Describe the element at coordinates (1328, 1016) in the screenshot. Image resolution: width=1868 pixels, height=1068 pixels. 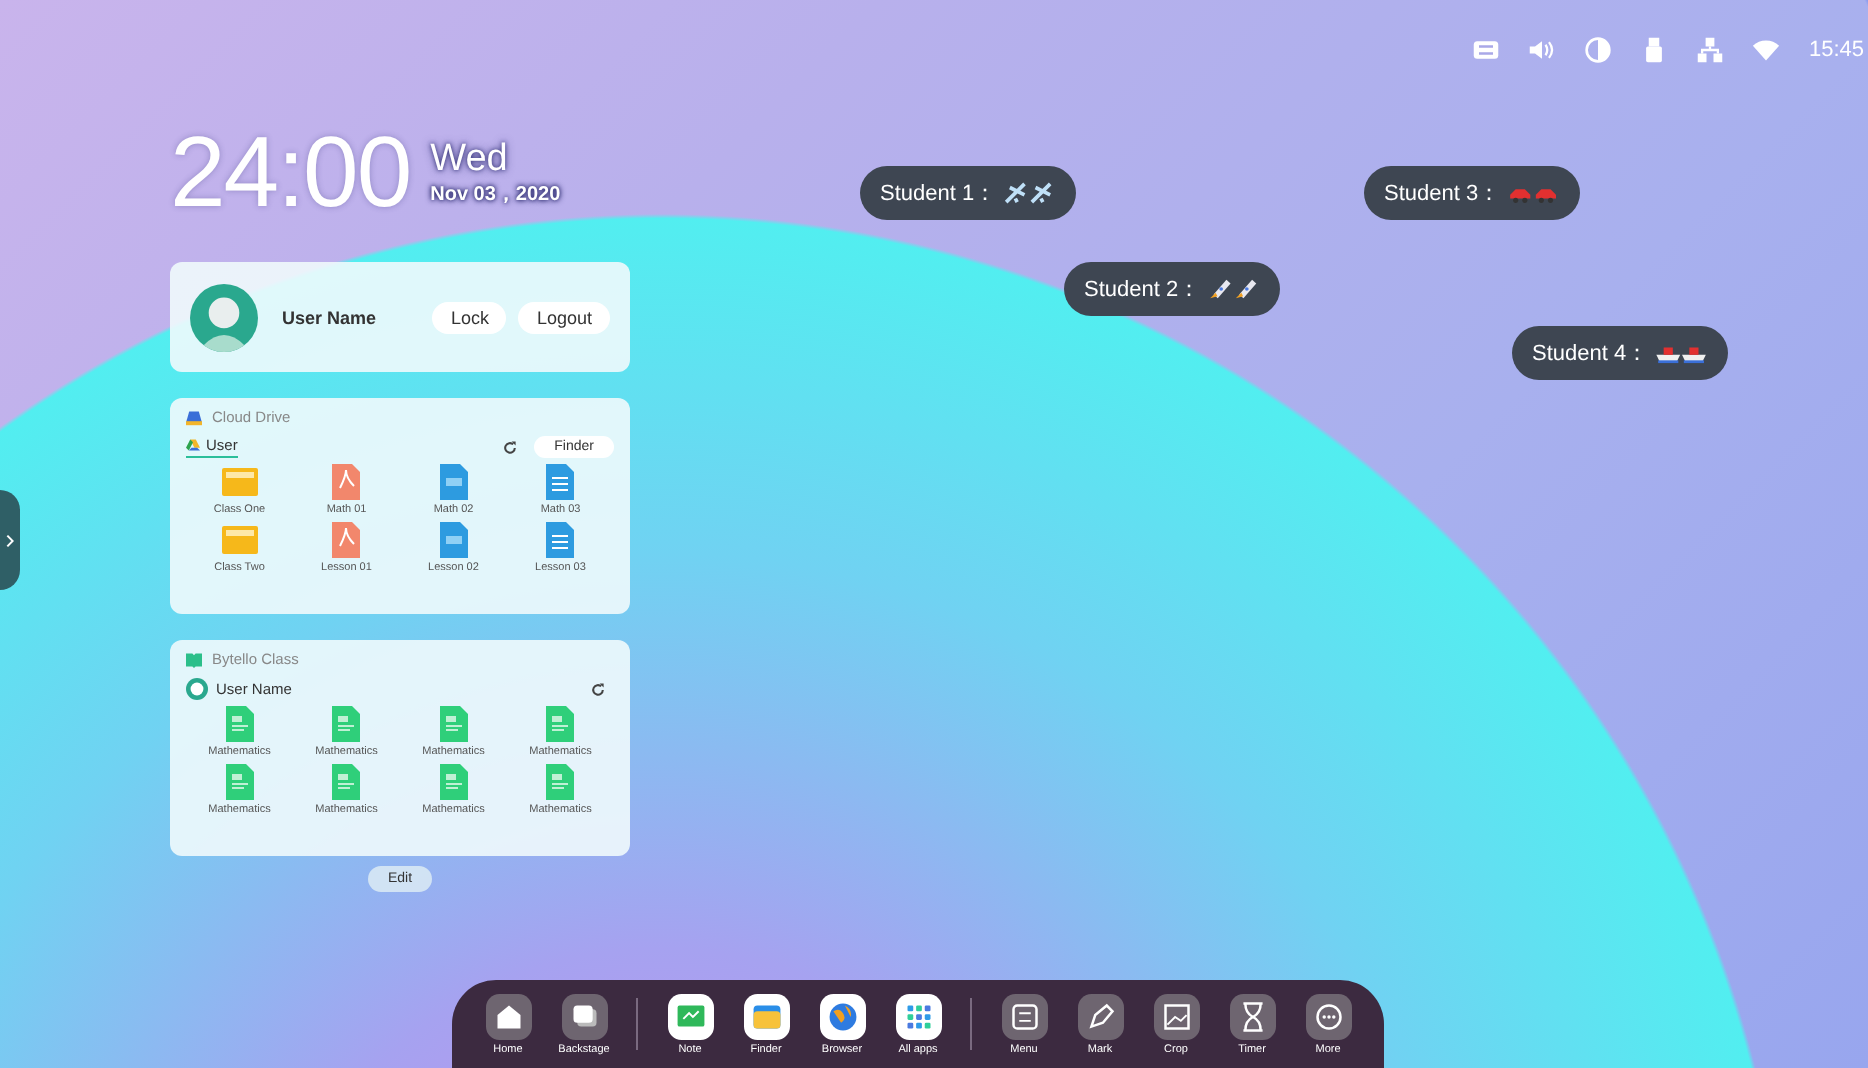
I see `more-icon` at that location.